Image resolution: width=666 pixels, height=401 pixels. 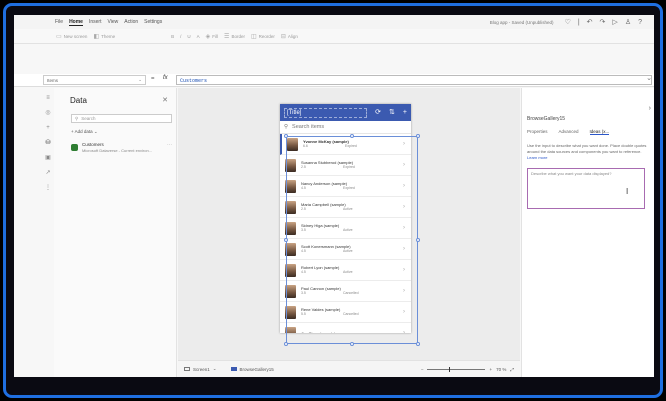 I want to click on fill-button: ◈ Fill, so click(x=212, y=36).